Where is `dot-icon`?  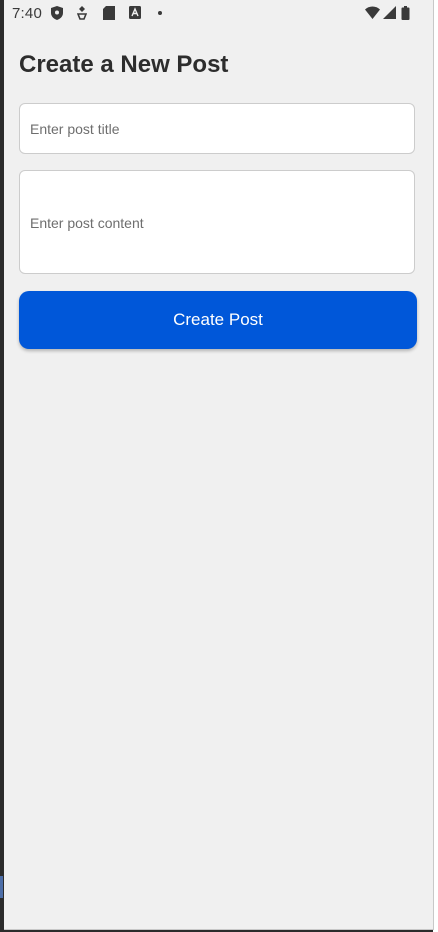
dot-icon is located at coordinates (162, 13).